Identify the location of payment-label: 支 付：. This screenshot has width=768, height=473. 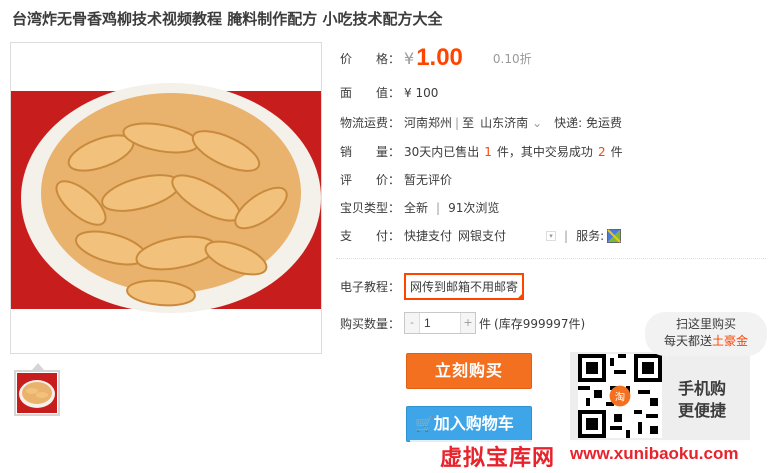
(370, 236).